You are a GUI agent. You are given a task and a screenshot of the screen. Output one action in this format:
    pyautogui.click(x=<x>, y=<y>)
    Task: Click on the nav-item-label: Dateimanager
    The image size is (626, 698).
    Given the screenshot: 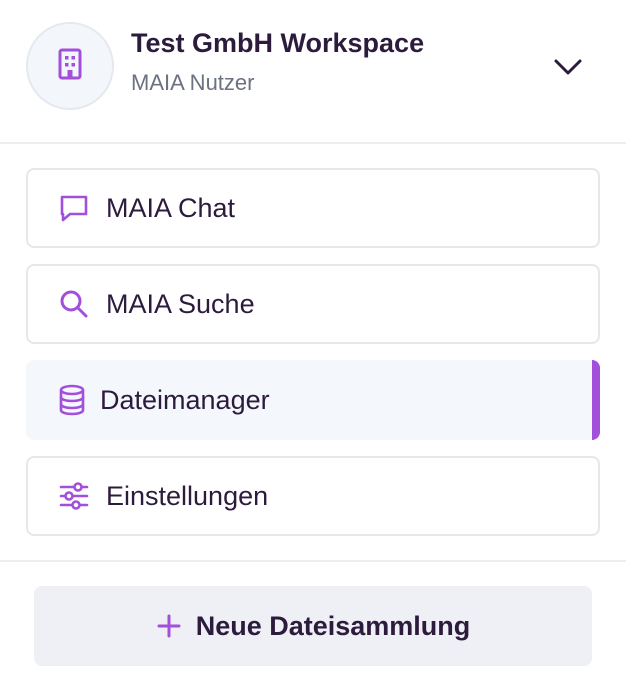 What is the action you would take?
    pyautogui.click(x=185, y=399)
    